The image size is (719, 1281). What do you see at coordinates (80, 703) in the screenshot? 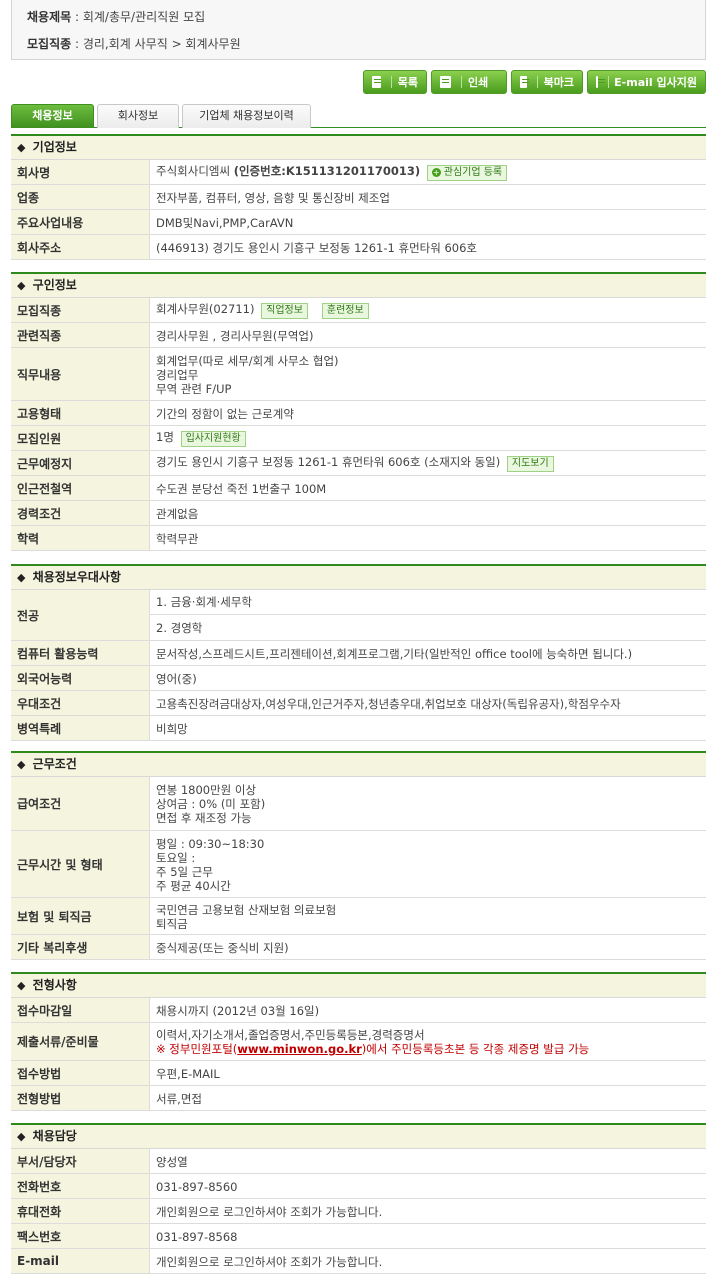
I see `preference-cond-label: 우대조건` at bounding box center [80, 703].